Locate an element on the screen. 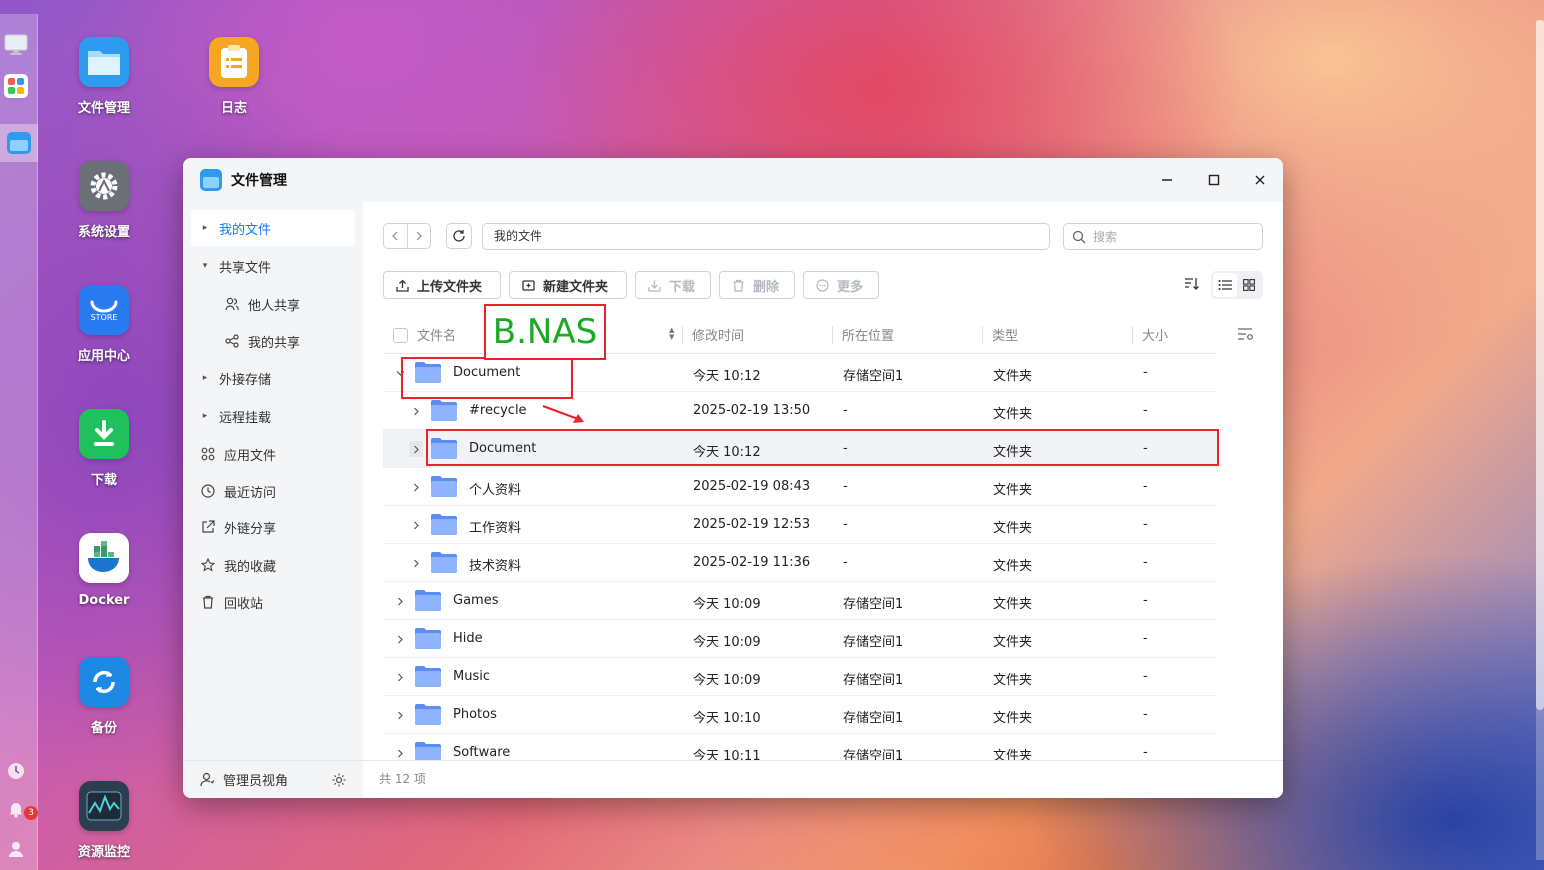  desktop-icon-docker: Docker is located at coordinates (104, 570).